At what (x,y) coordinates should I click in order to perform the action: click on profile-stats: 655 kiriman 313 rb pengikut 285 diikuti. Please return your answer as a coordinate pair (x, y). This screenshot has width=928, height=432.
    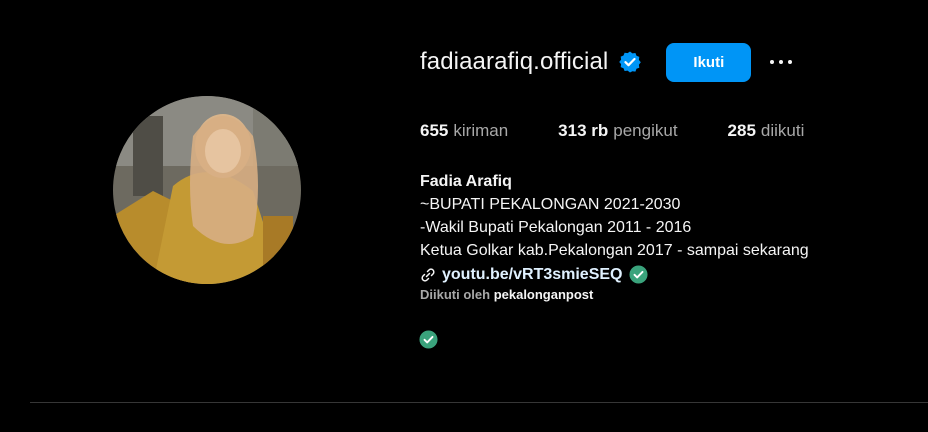
    Looking at the image, I should click on (637, 131).